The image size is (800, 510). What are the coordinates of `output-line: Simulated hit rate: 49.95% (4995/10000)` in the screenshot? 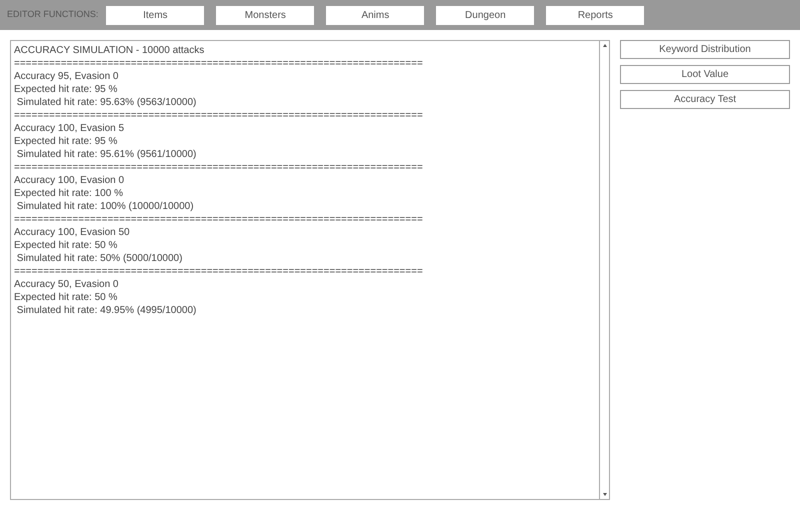 It's located at (107, 310).